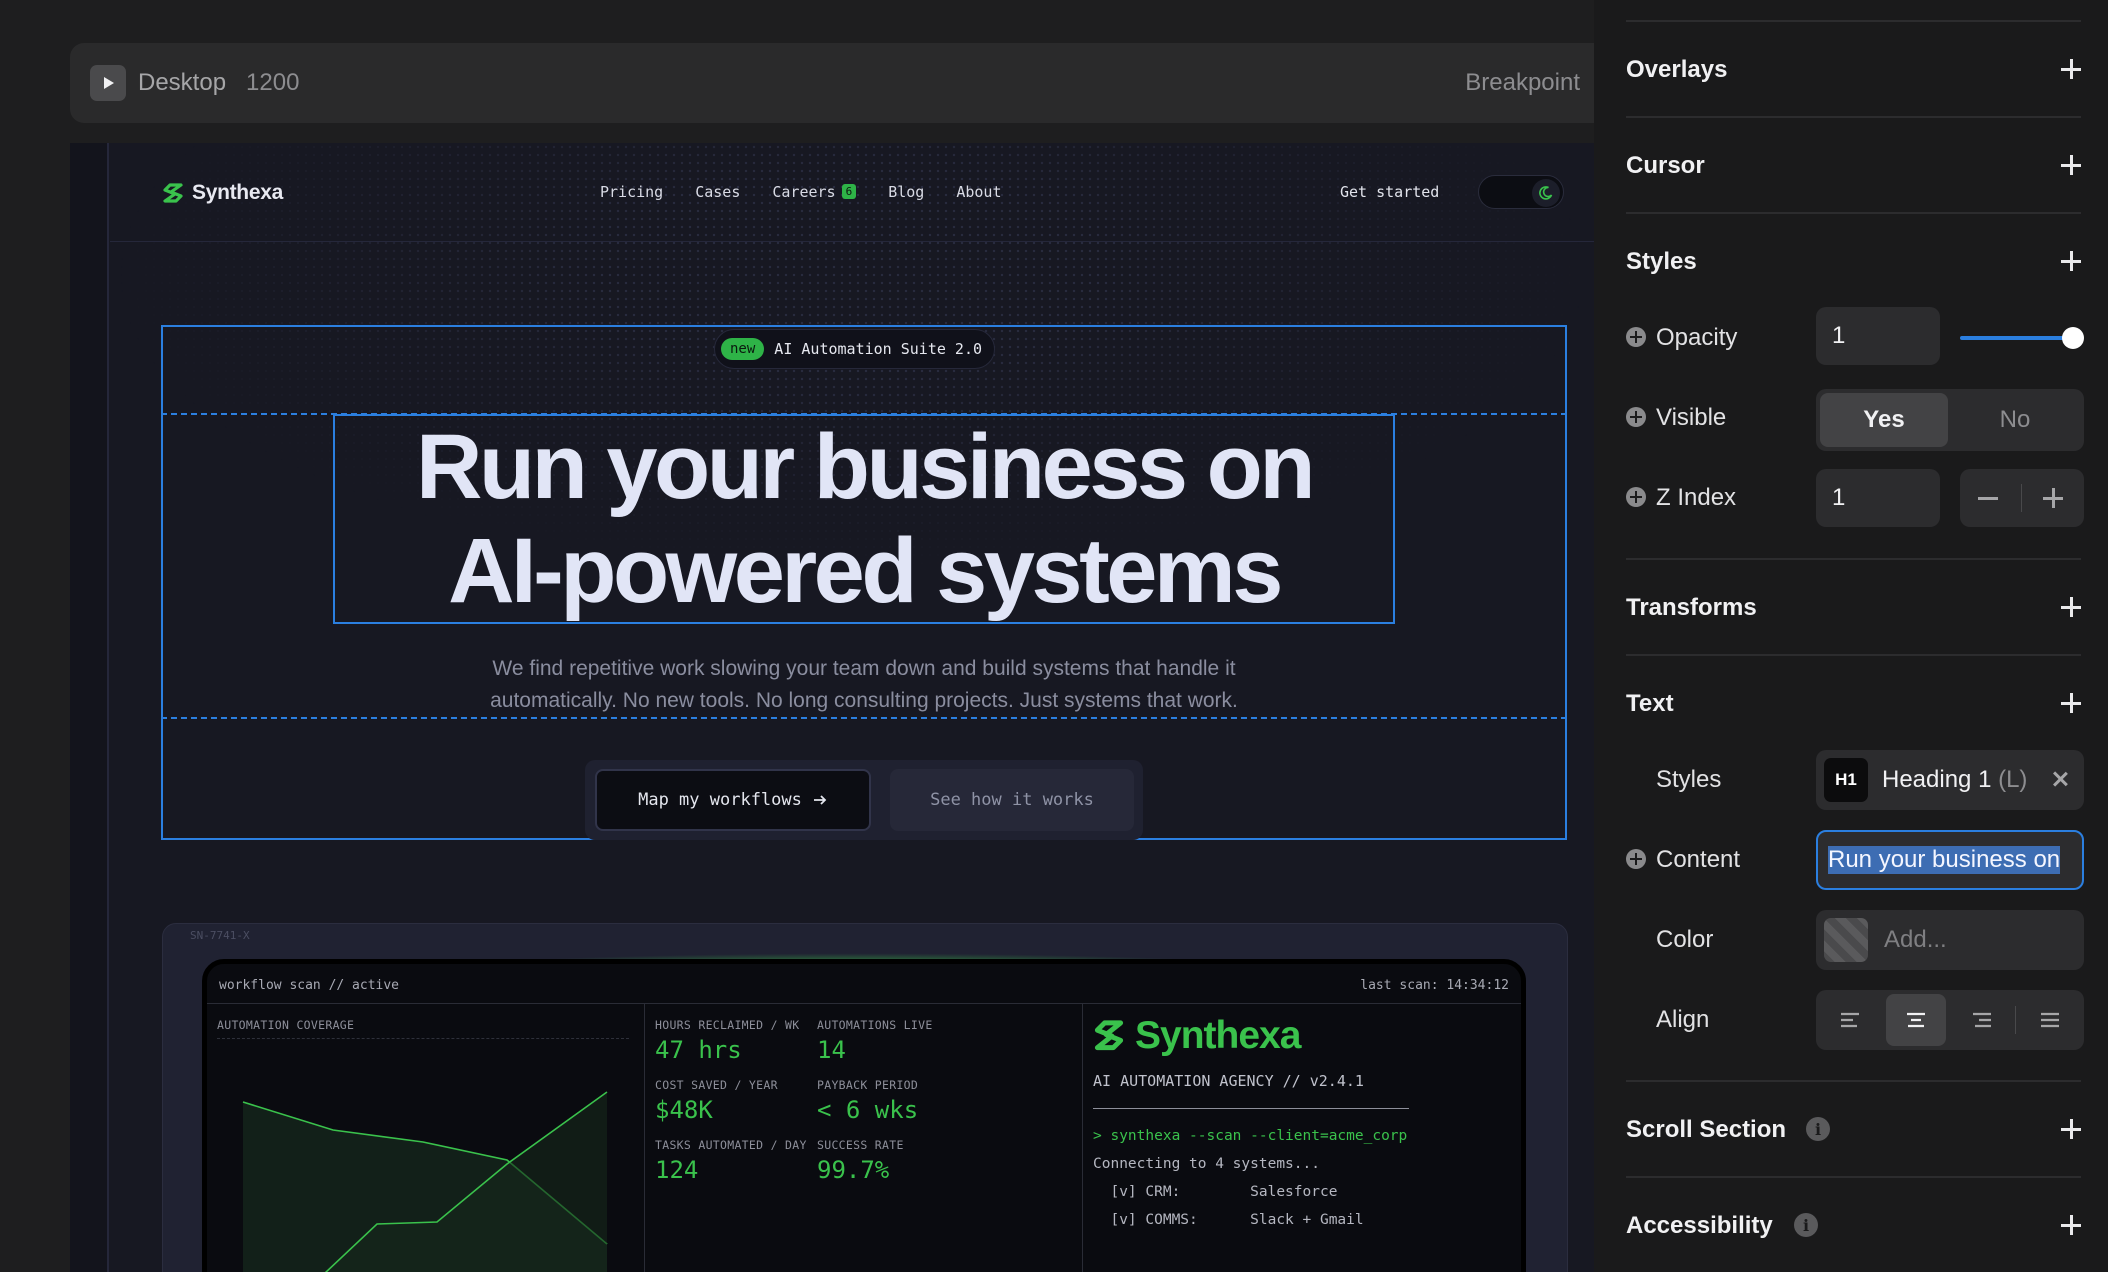 The height and width of the screenshot is (1272, 2108). What do you see at coordinates (1636, 337) in the screenshot?
I see `add-opacity-icon` at bounding box center [1636, 337].